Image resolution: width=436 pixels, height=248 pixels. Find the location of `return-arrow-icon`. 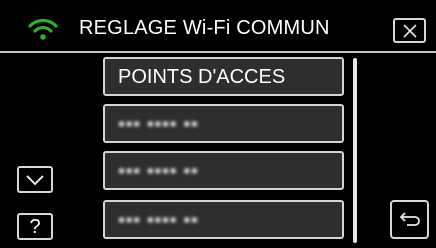

return-arrow-icon is located at coordinates (409, 218).